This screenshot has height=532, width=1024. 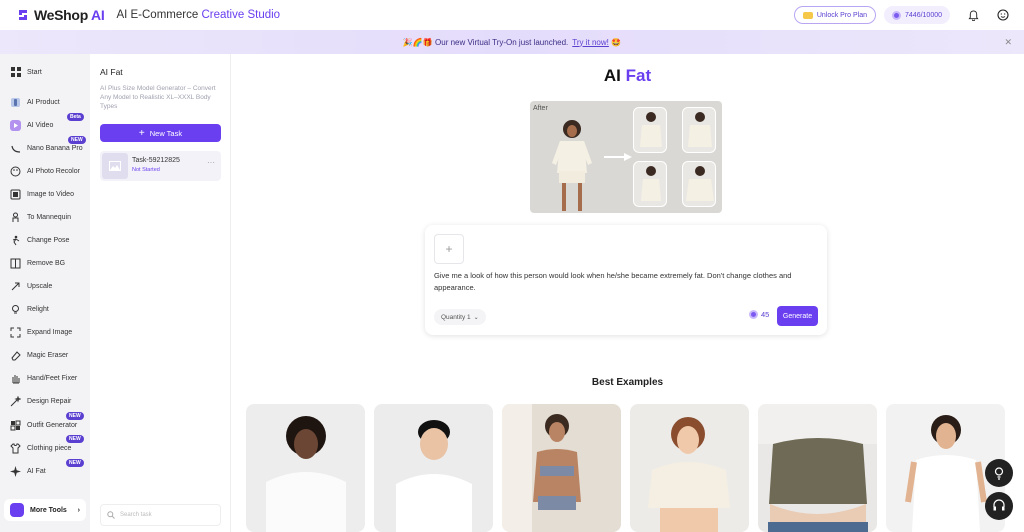 I want to click on bell-icon, so click(x=973, y=15).